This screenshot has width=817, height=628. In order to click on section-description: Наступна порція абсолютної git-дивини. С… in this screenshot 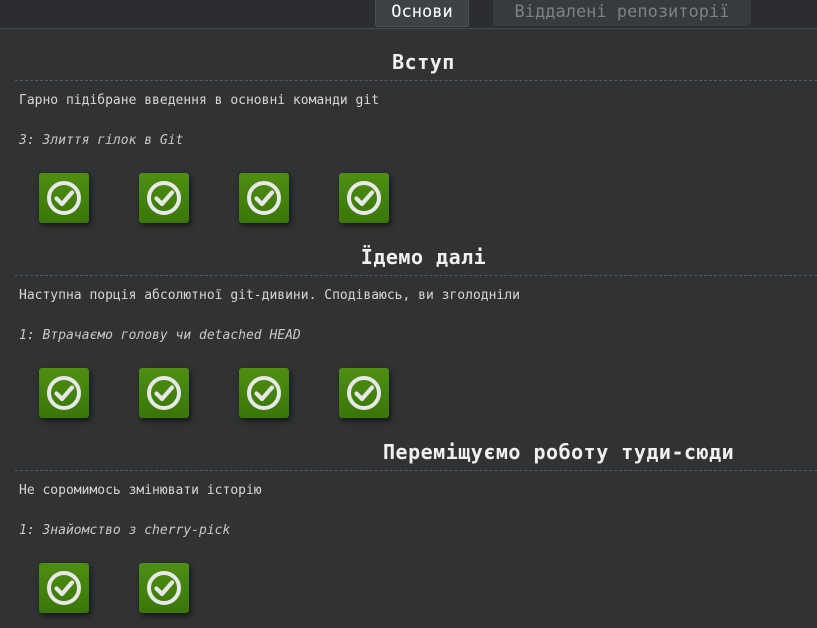, I will do `click(269, 295)`.